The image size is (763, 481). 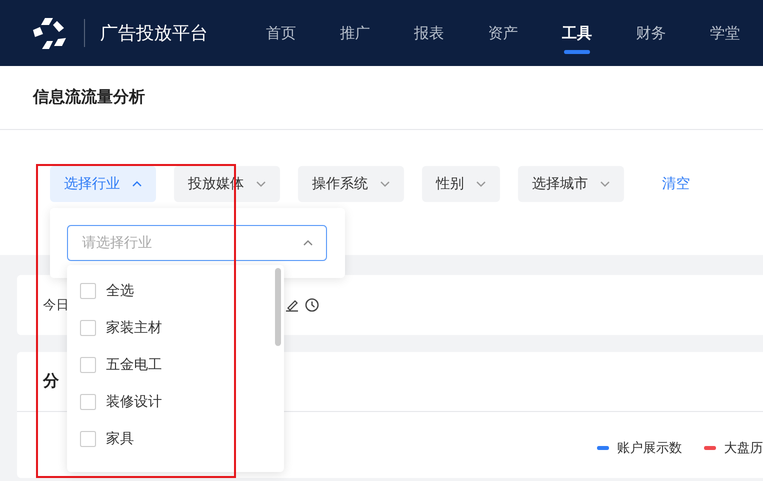 What do you see at coordinates (503, 33) in the screenshot?
I see `nav-tab: 资产` at bounding box center [503, 33].